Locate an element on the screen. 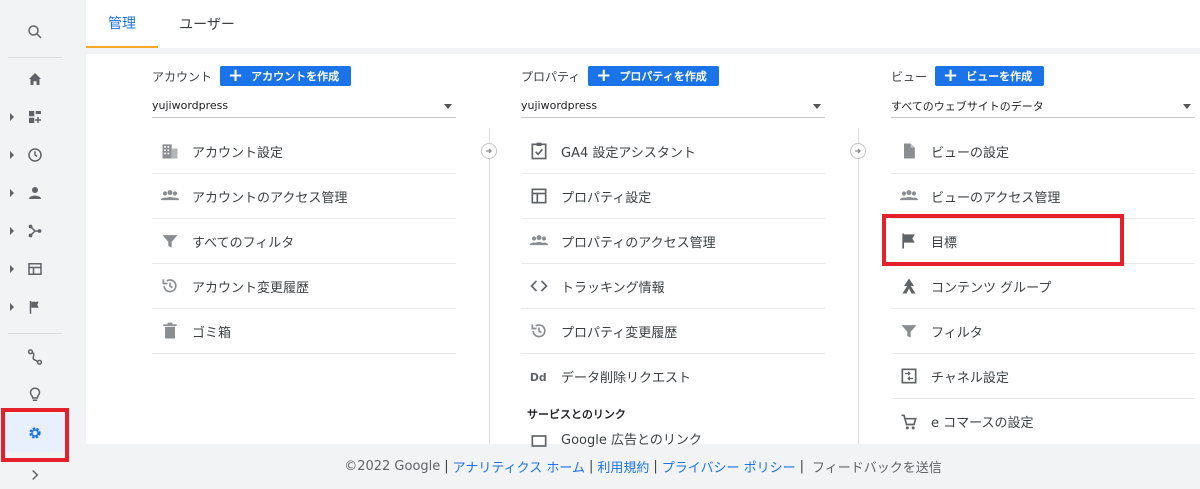 Image resolution: width=1200 pixels, height=489 pixels. tab-users: ユーザー is located at coordinates (207, 24).